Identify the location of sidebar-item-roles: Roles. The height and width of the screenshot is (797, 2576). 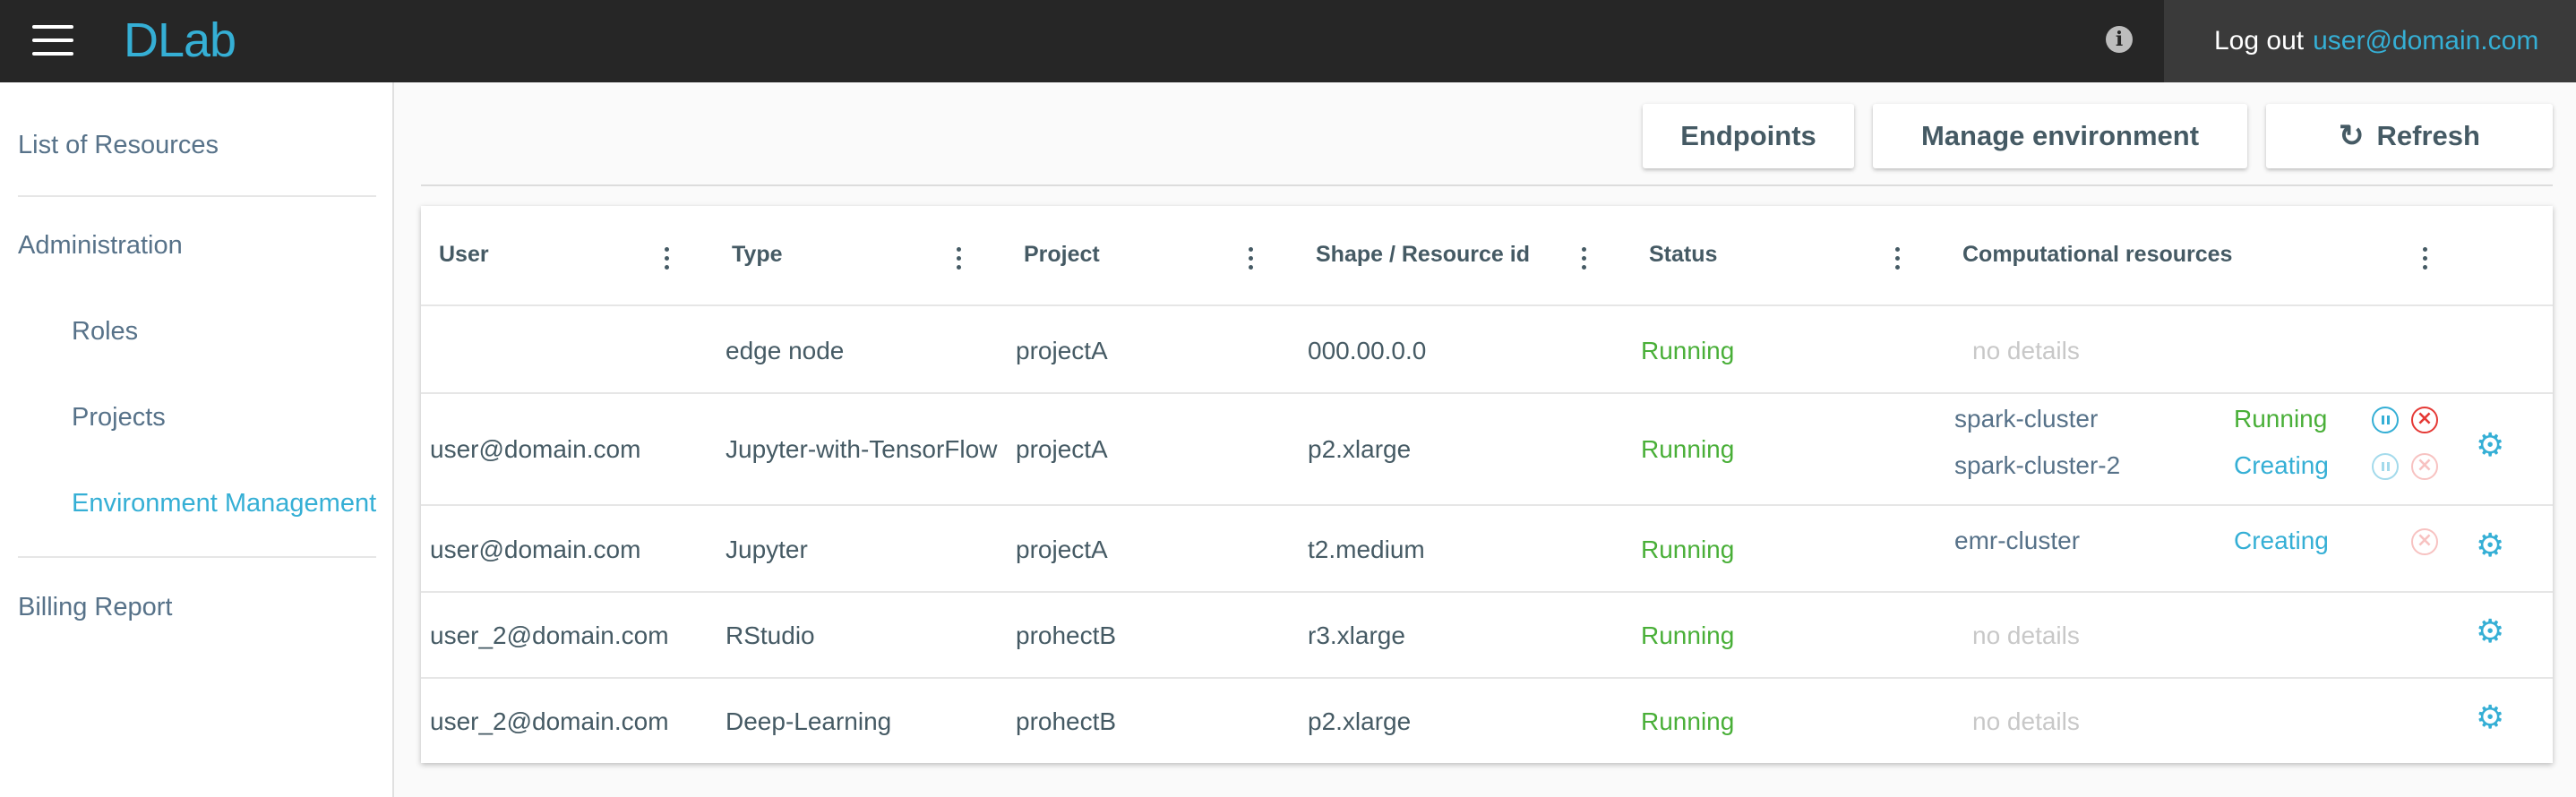
(105, 332).